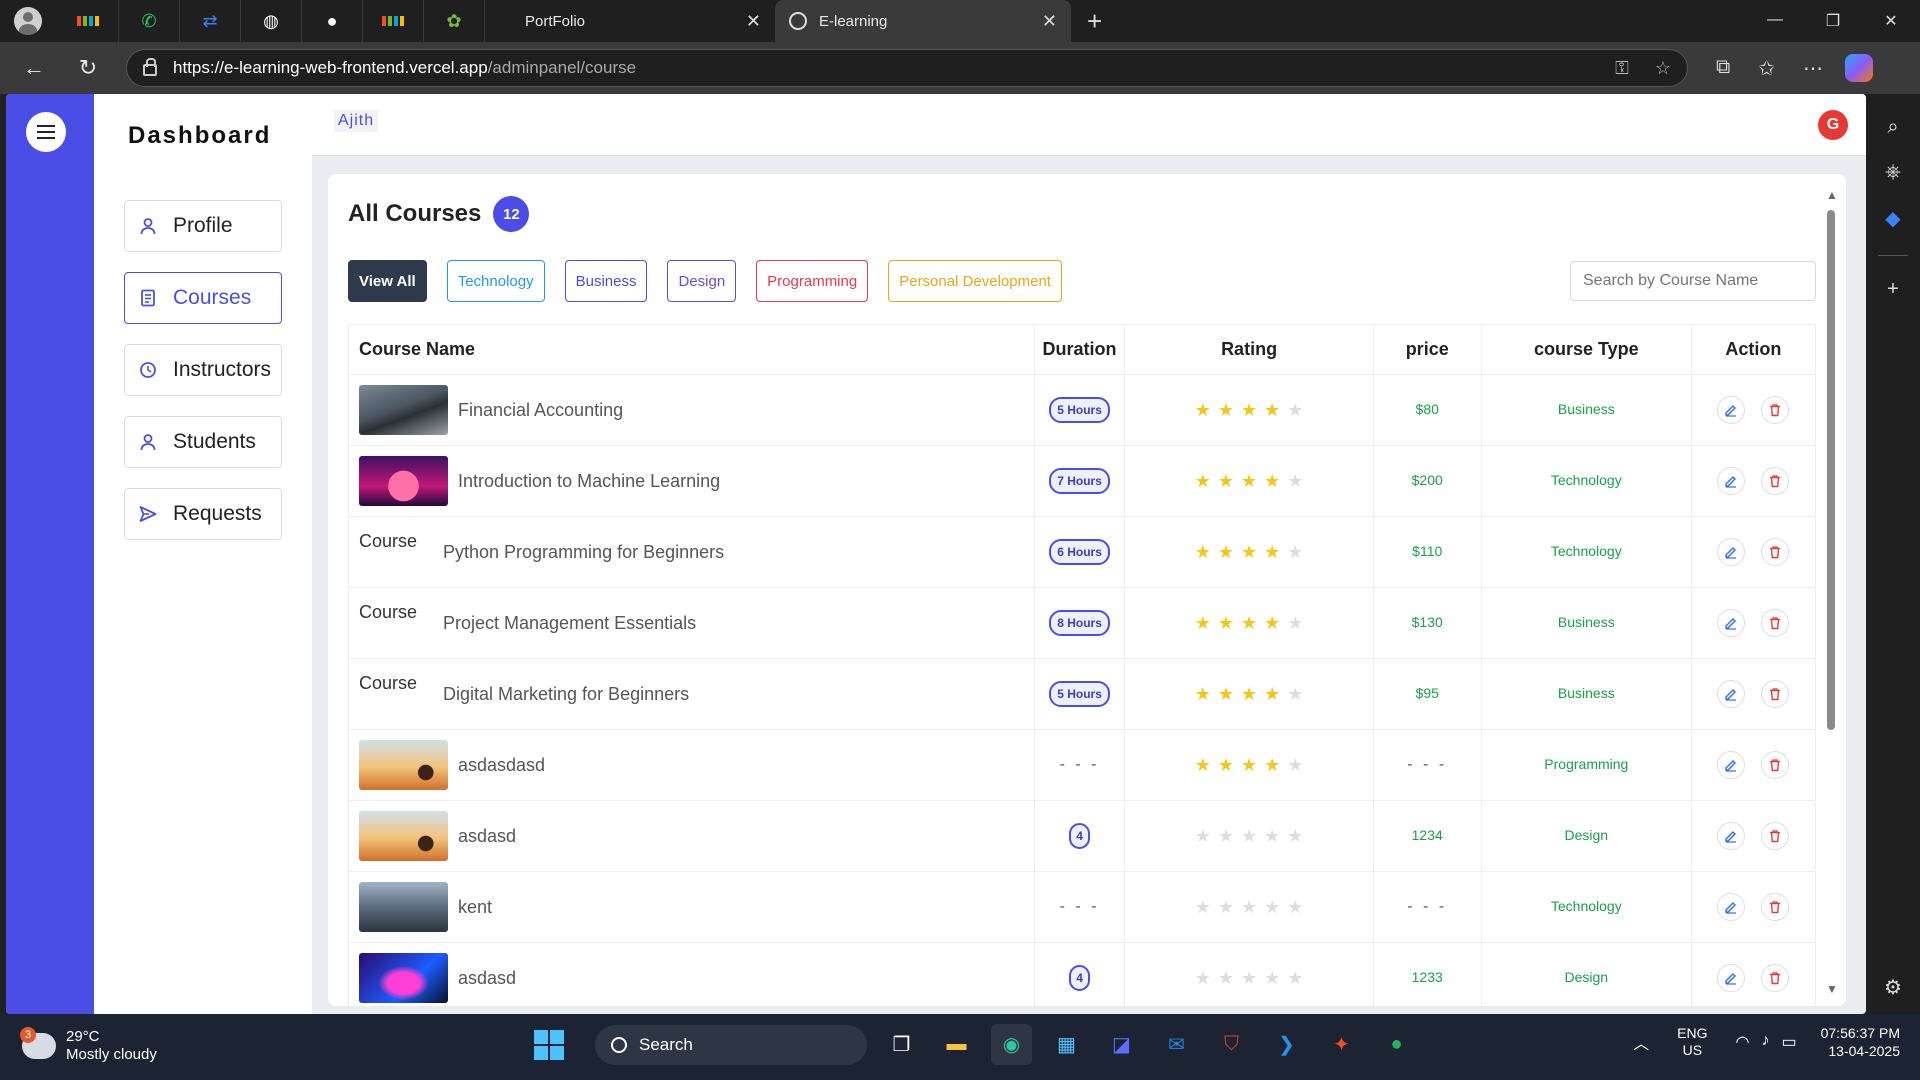  What do you see at coordinates (1833, 21) in the screenshot?
I see `maximize-icon: ❐` at bounding box center [1833, 21].